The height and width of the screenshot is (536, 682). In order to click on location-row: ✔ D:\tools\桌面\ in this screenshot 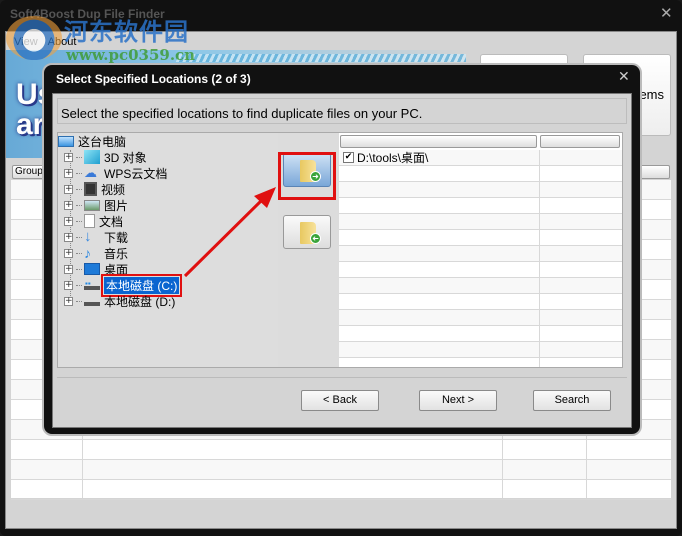, I will do `click(480, 158)`.